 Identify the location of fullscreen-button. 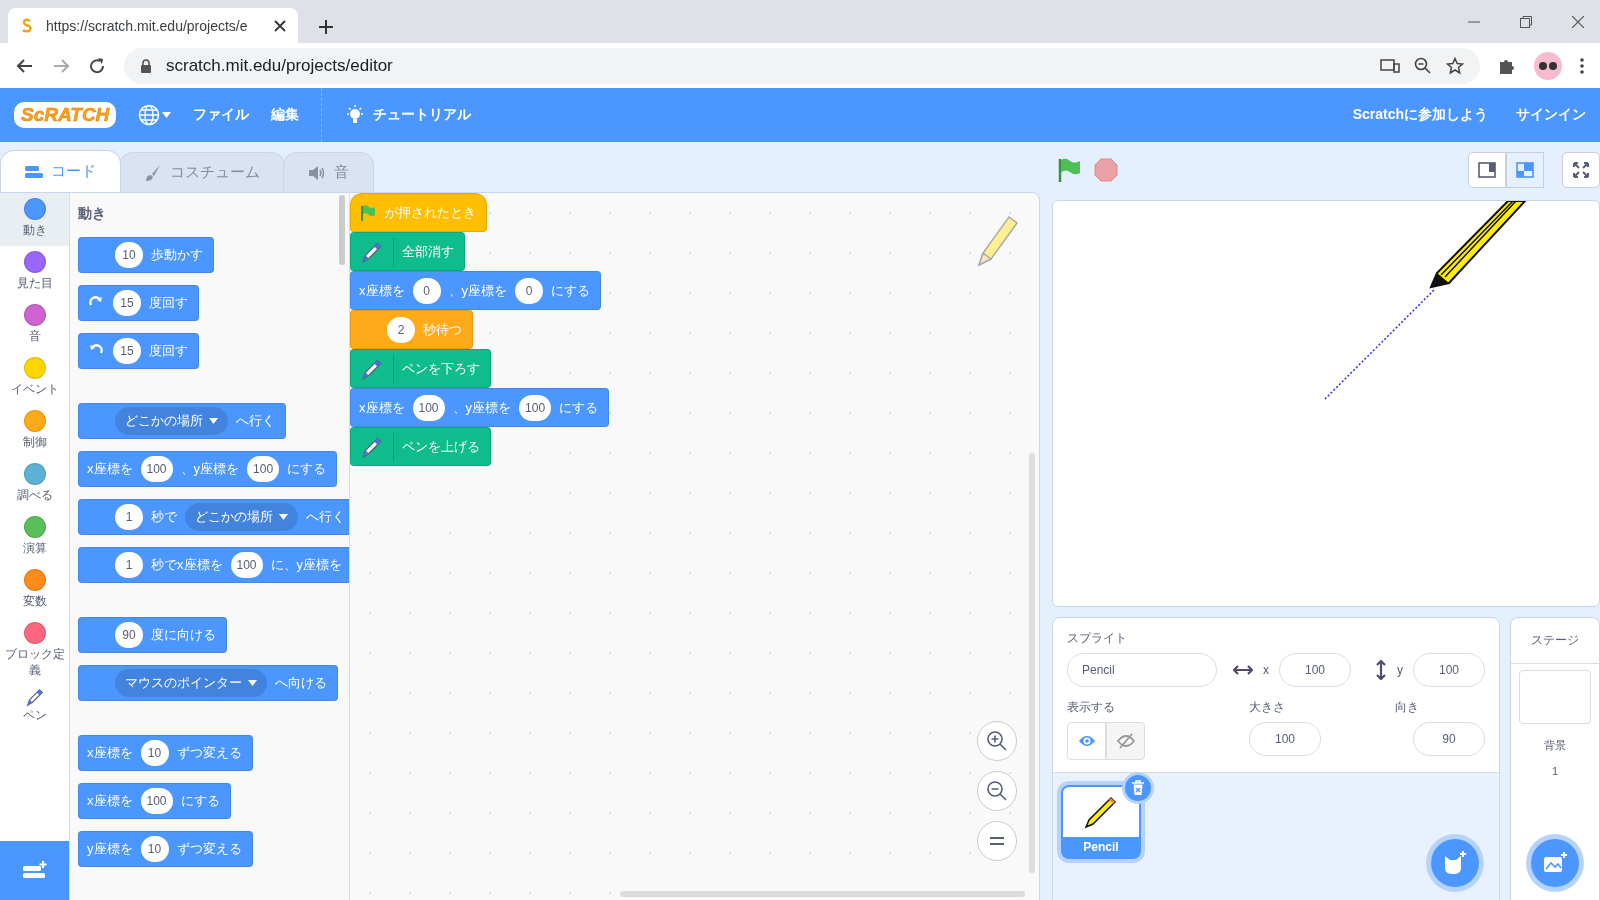
(1581, 170).